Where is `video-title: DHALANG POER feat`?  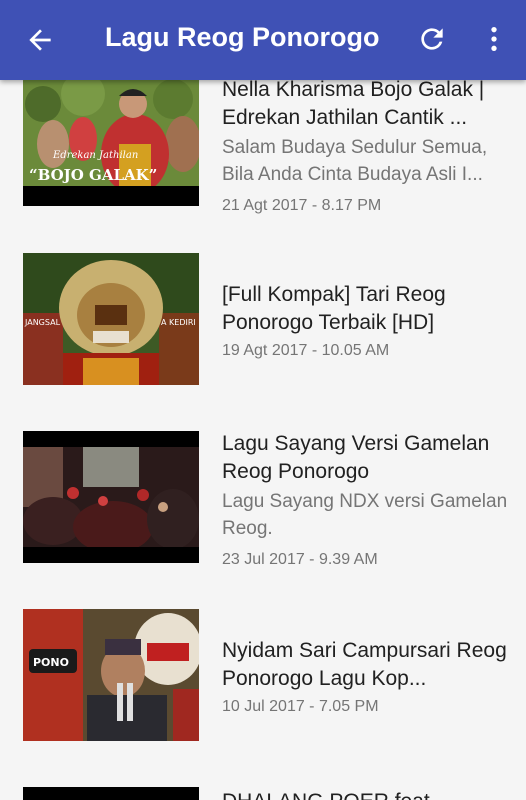
video-title: DHALANG POER feat is located at coordinates (367, 794).